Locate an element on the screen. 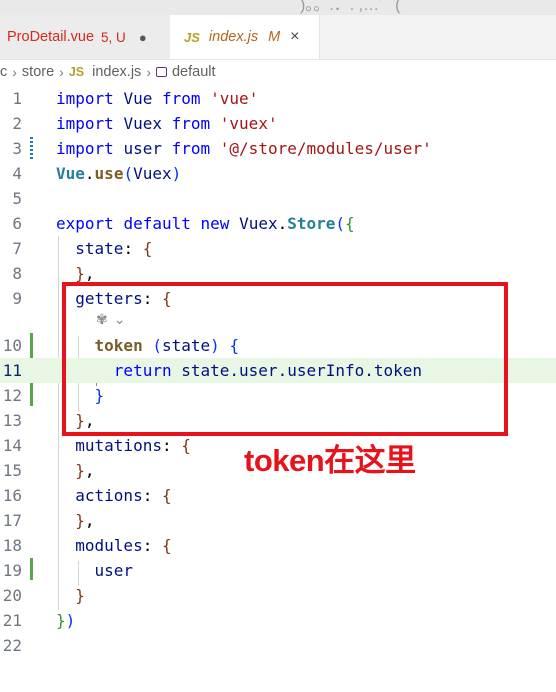 The height and width of the screenshot is (692, 556). line-number: 17 is located at coordinates (12, 520).